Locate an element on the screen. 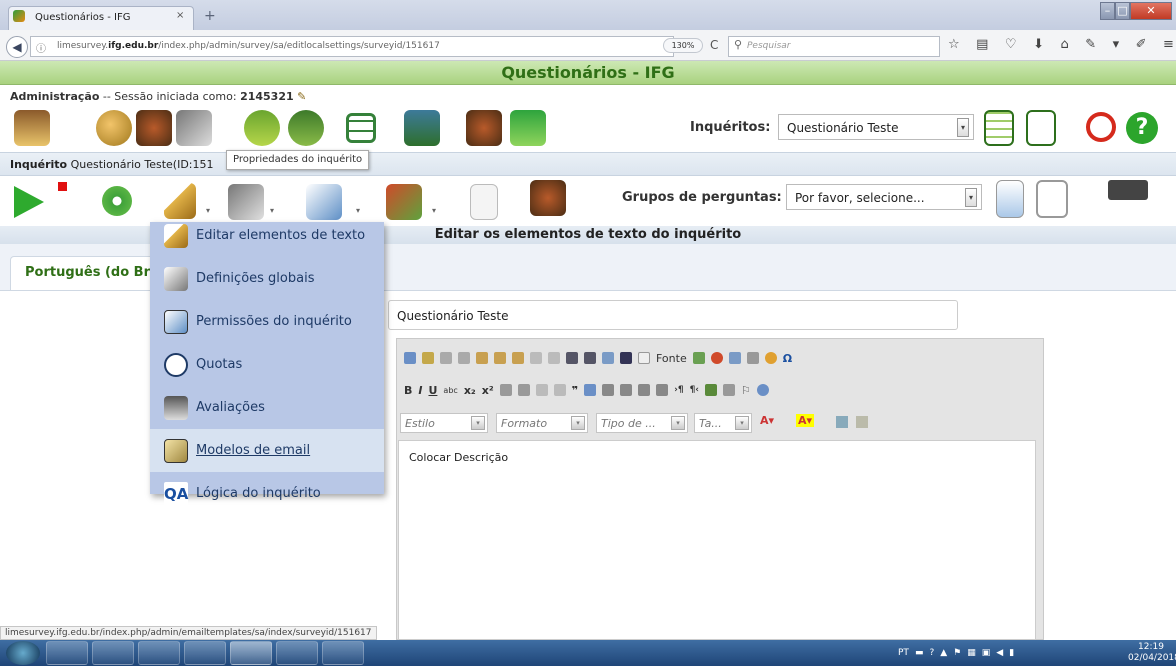 The height and width of the screenshot is (666, 1176). back-arrow-icon: ◀ is located at coordinates (17, 47).